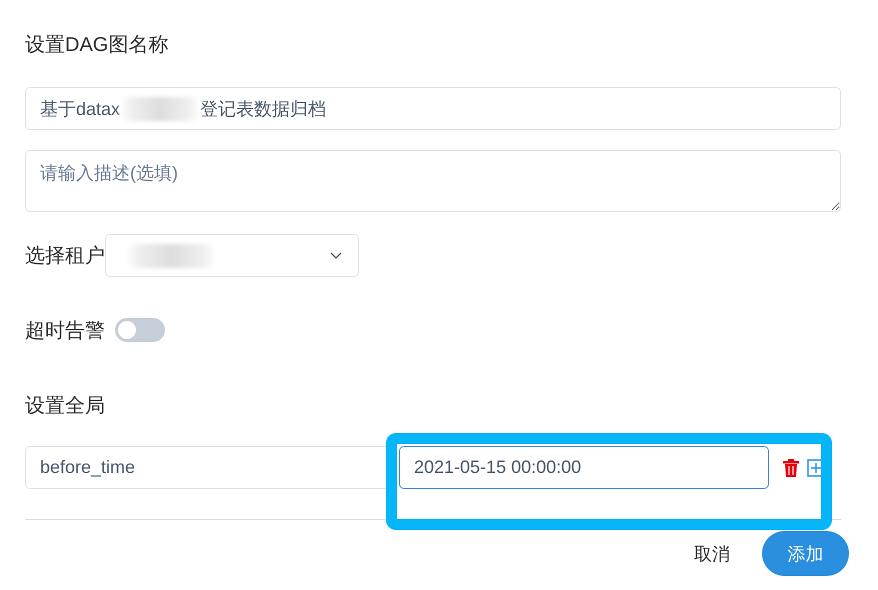  Describe the element at coordinates (65, 406) in the screenshot. I see `globals-label: 设置全局` at that location.